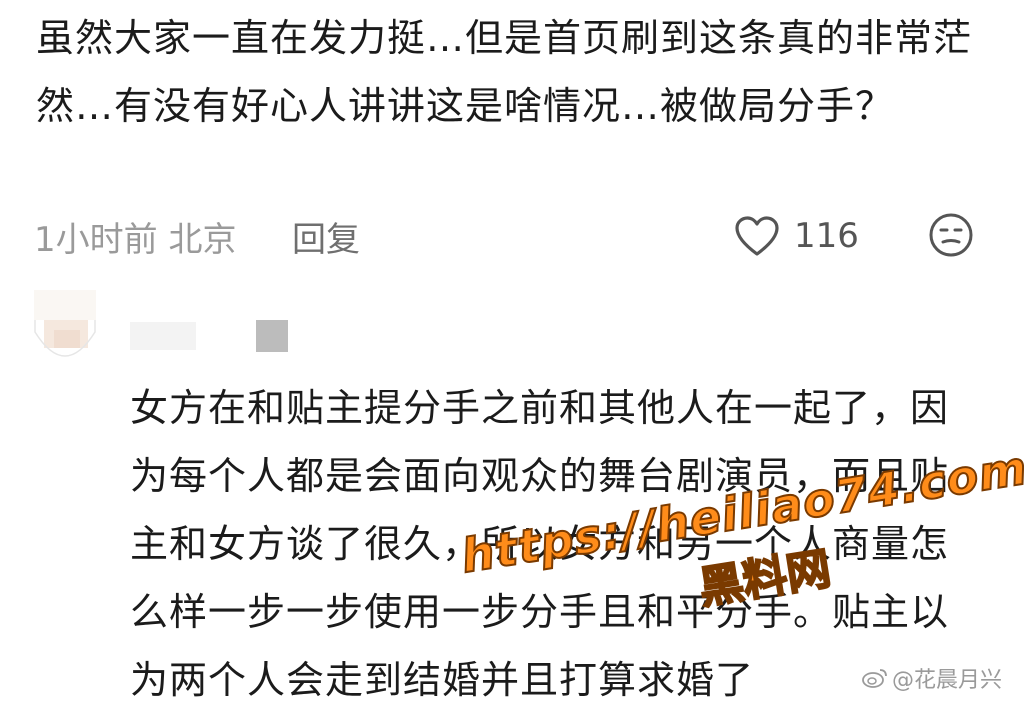  What do you see at coordinates (163, 336) in the screenshot?
I see `username-redacted` at bounding box center [163, 336].